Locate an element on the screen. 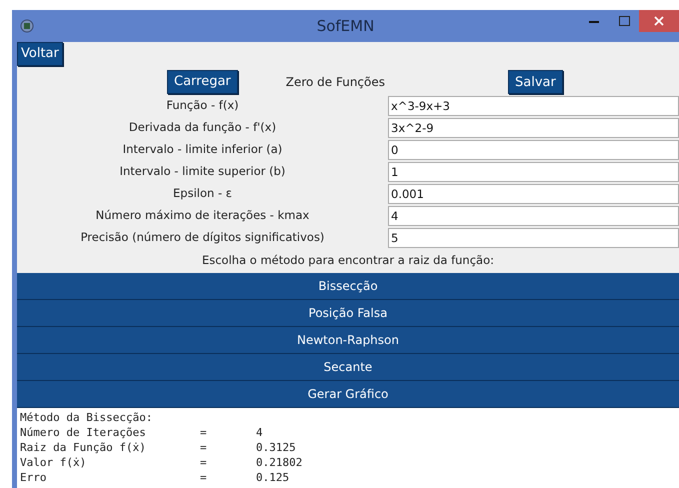 The height and width of the screenshot is (488, 679). output-value: 4 is located at coordinates (259, 432).